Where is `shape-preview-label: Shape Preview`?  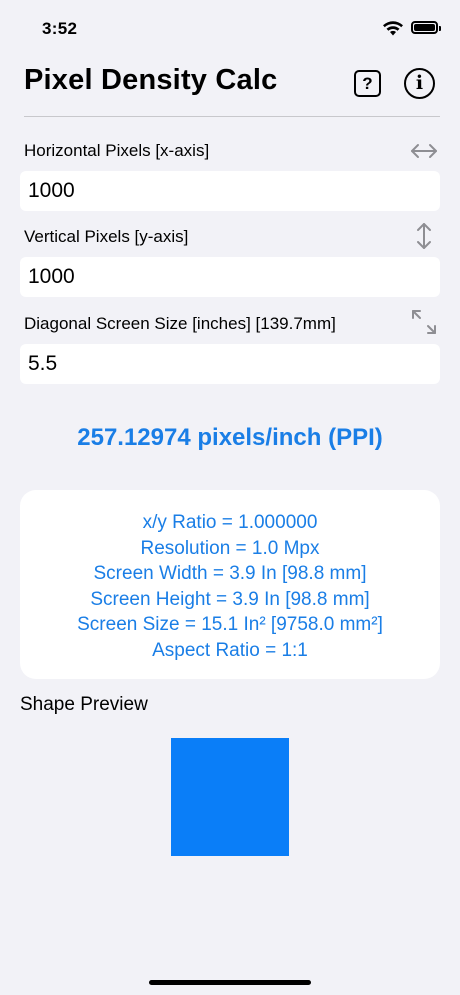
shape-preview-label: Shape Preview is located at coordinates (84, 704).